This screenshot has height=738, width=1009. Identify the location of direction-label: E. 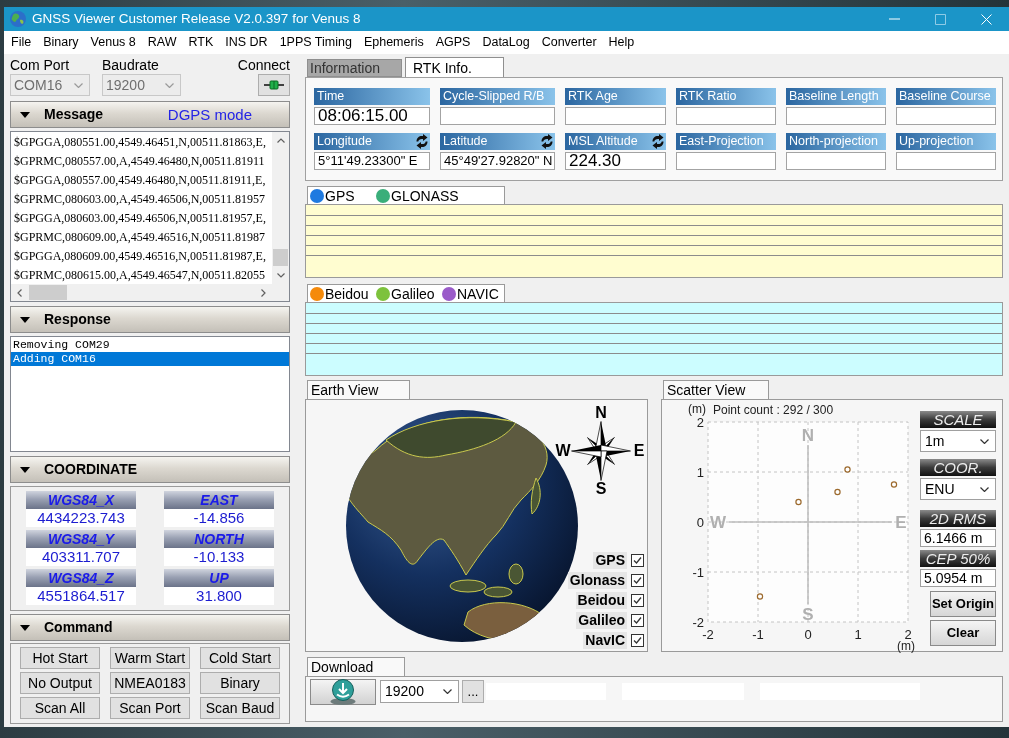
(901, 522).